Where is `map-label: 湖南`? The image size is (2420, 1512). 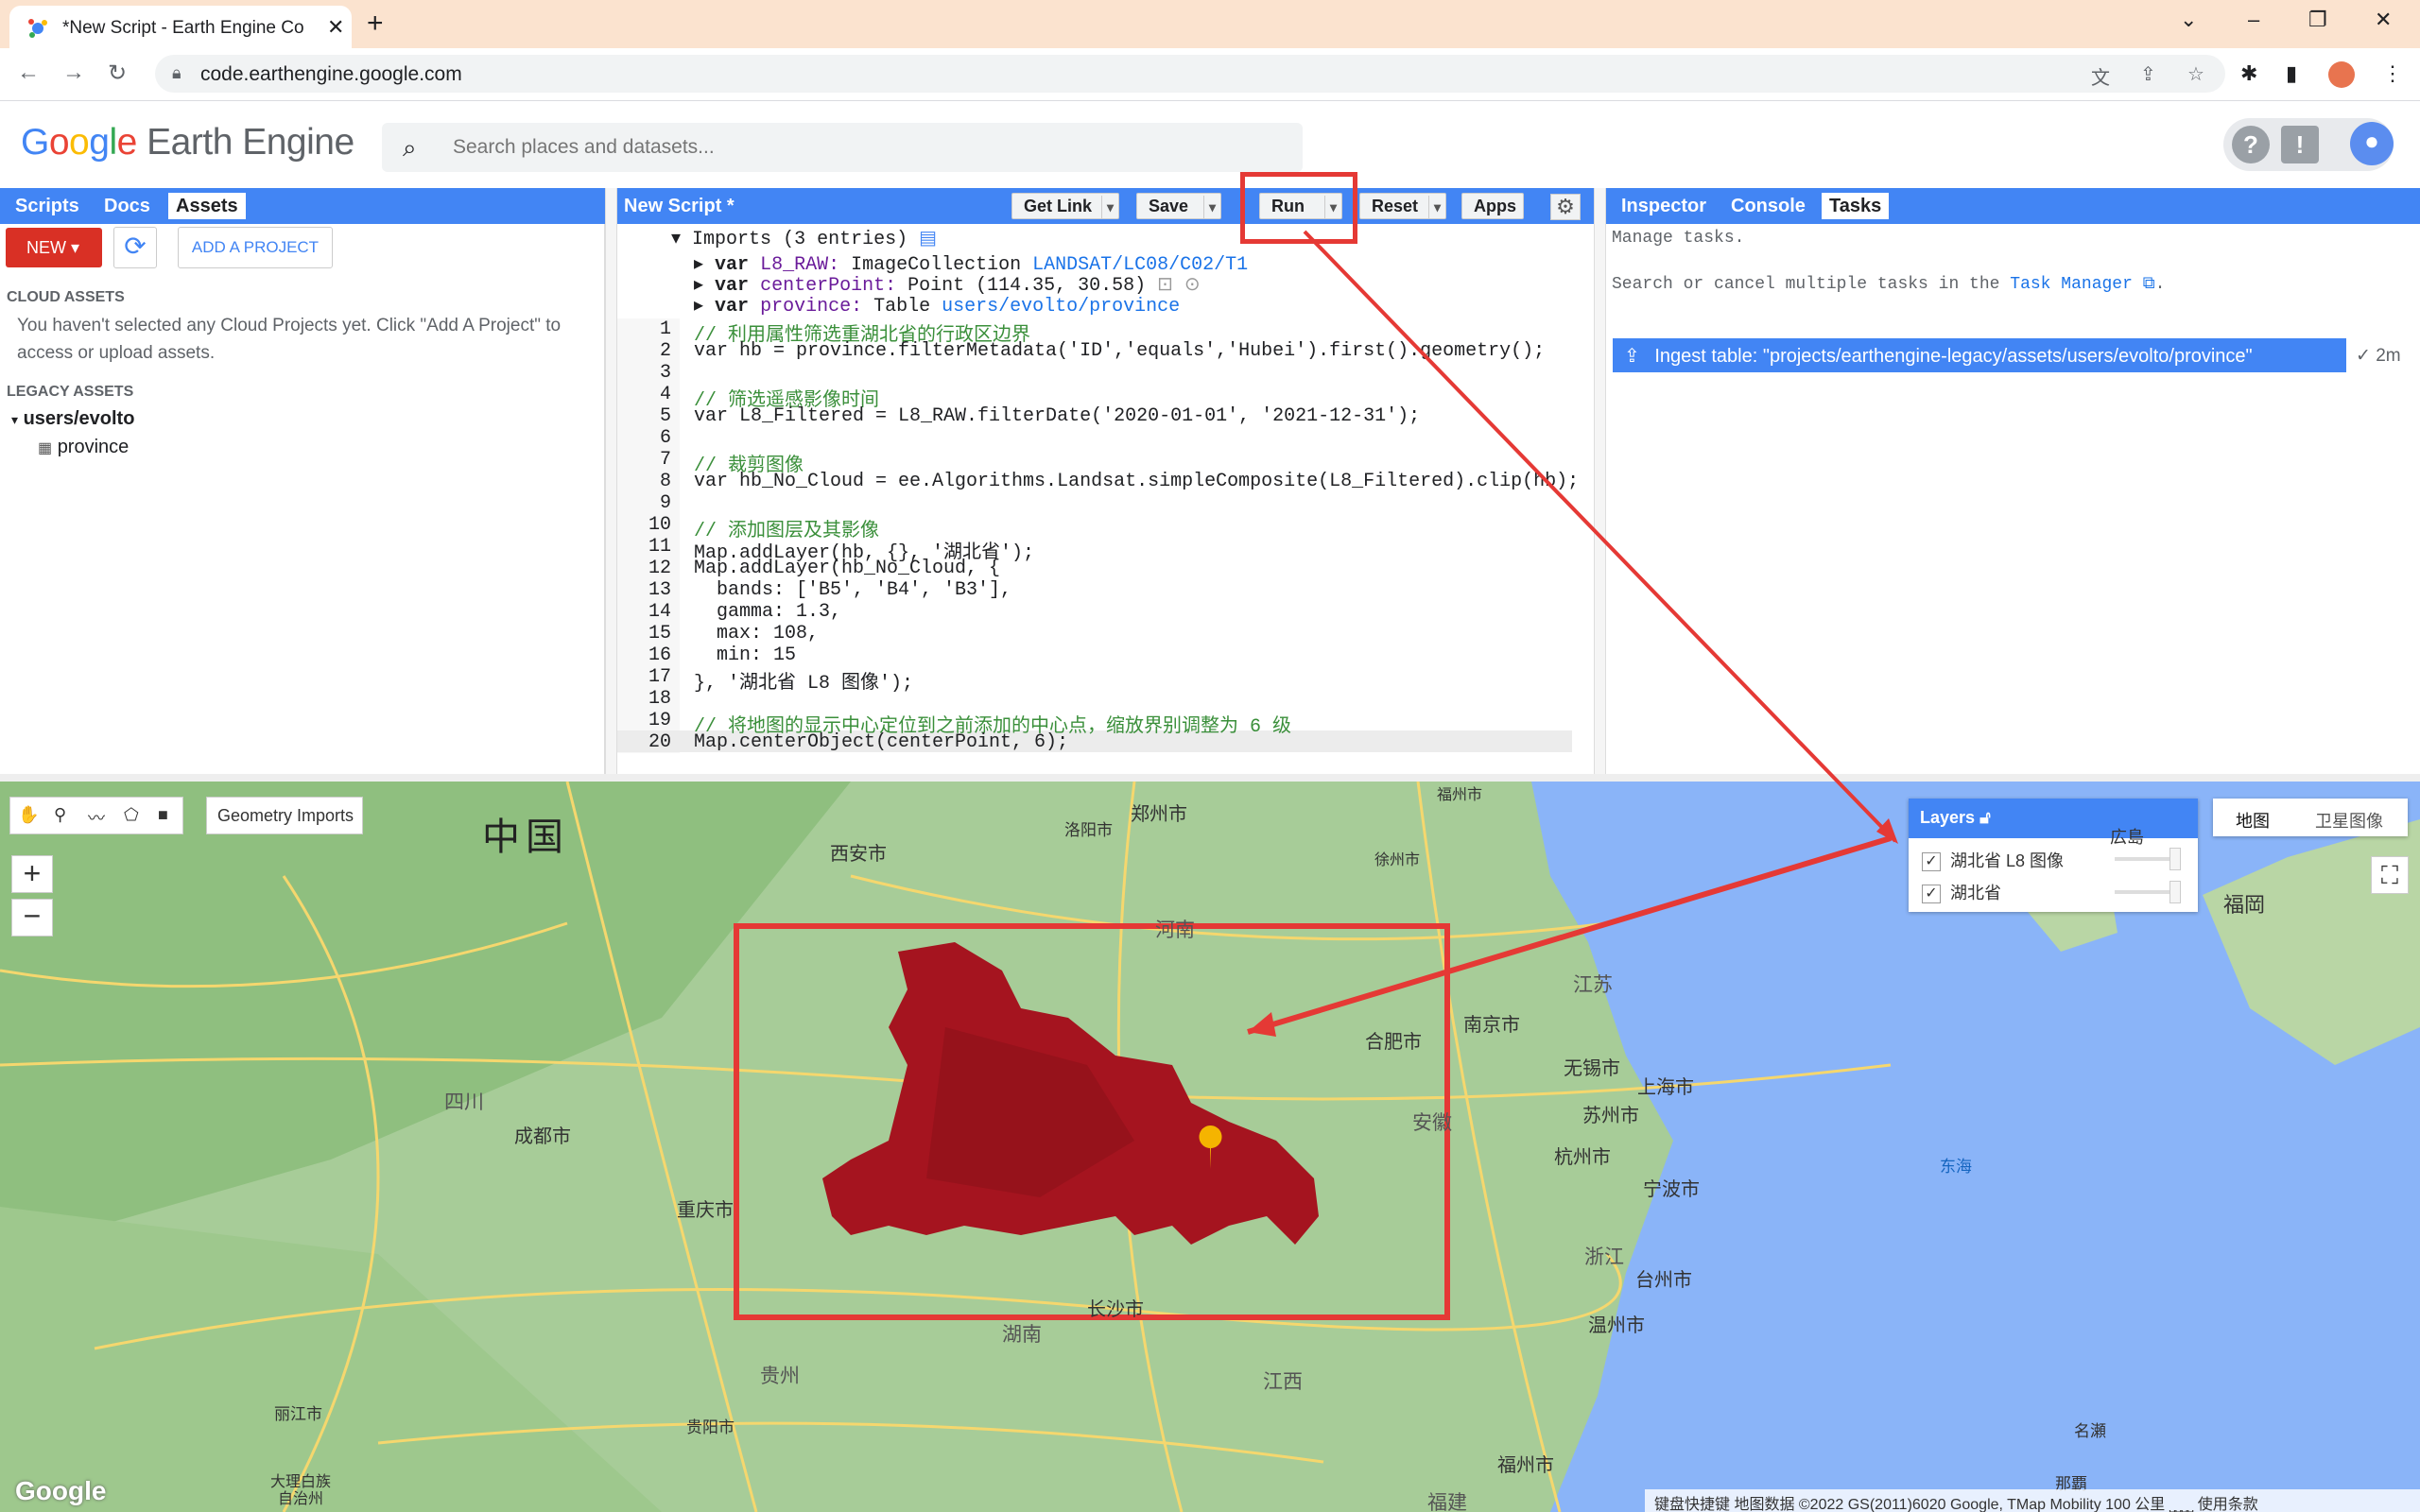
map-label: 湖南 is located at coordinates (1022, 1335).